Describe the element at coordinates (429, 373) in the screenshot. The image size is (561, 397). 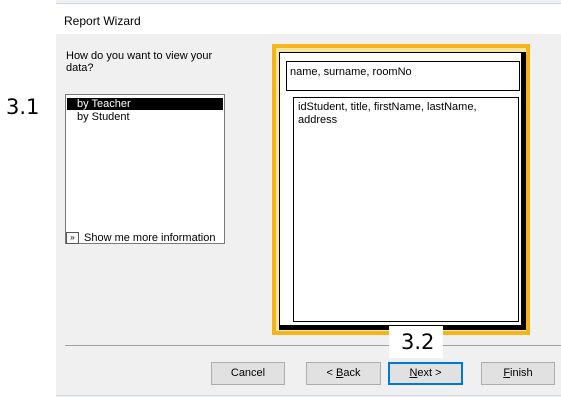
I see `next-label-rest: ext >` at that location.